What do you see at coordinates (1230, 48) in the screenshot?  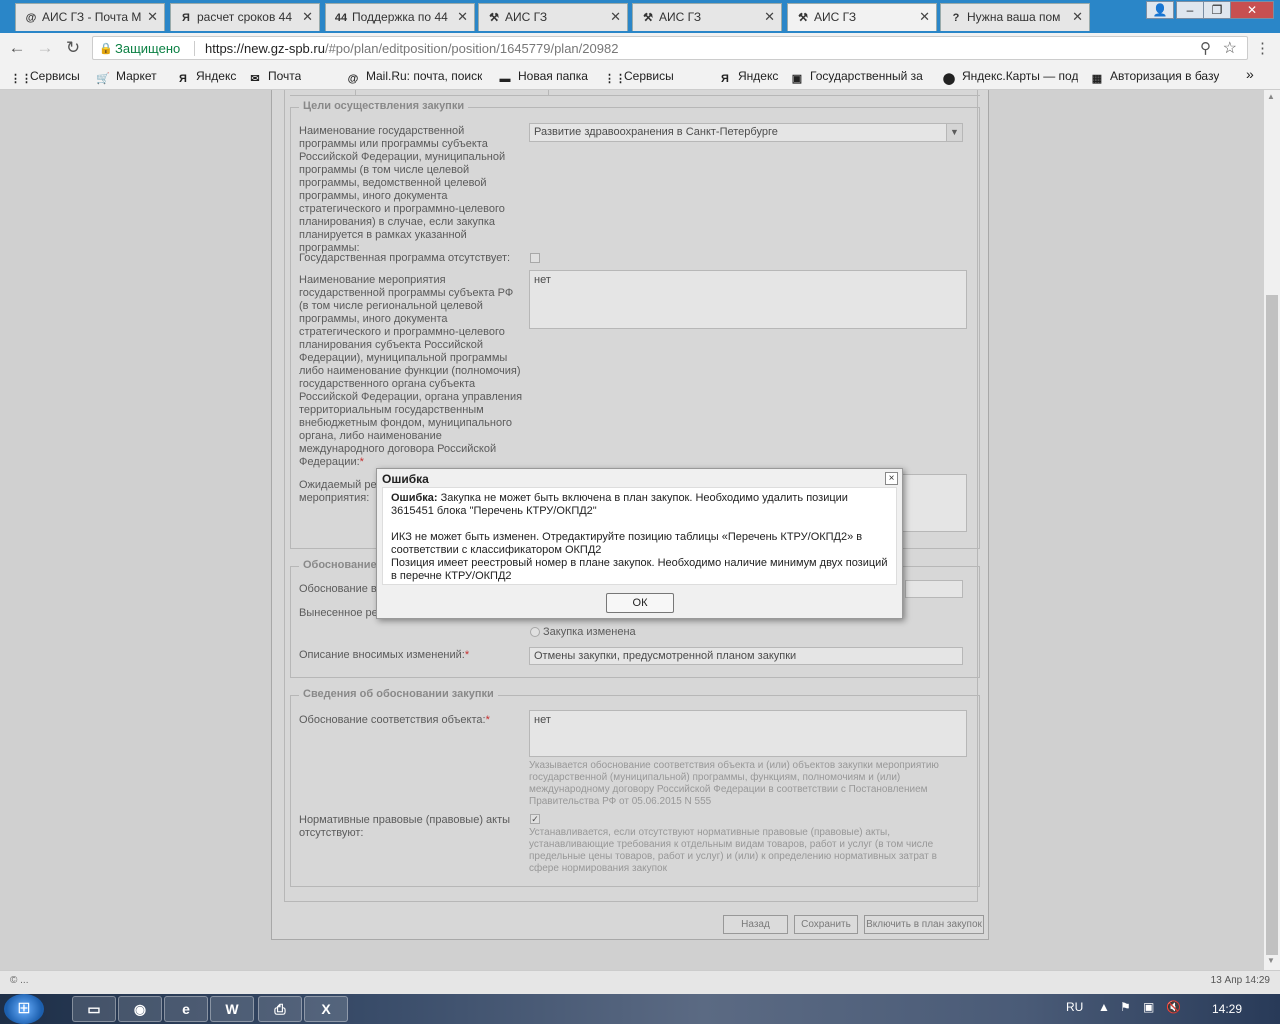 I see `bookmark-star-icon: ☆` at bounding box center [1230, 48].